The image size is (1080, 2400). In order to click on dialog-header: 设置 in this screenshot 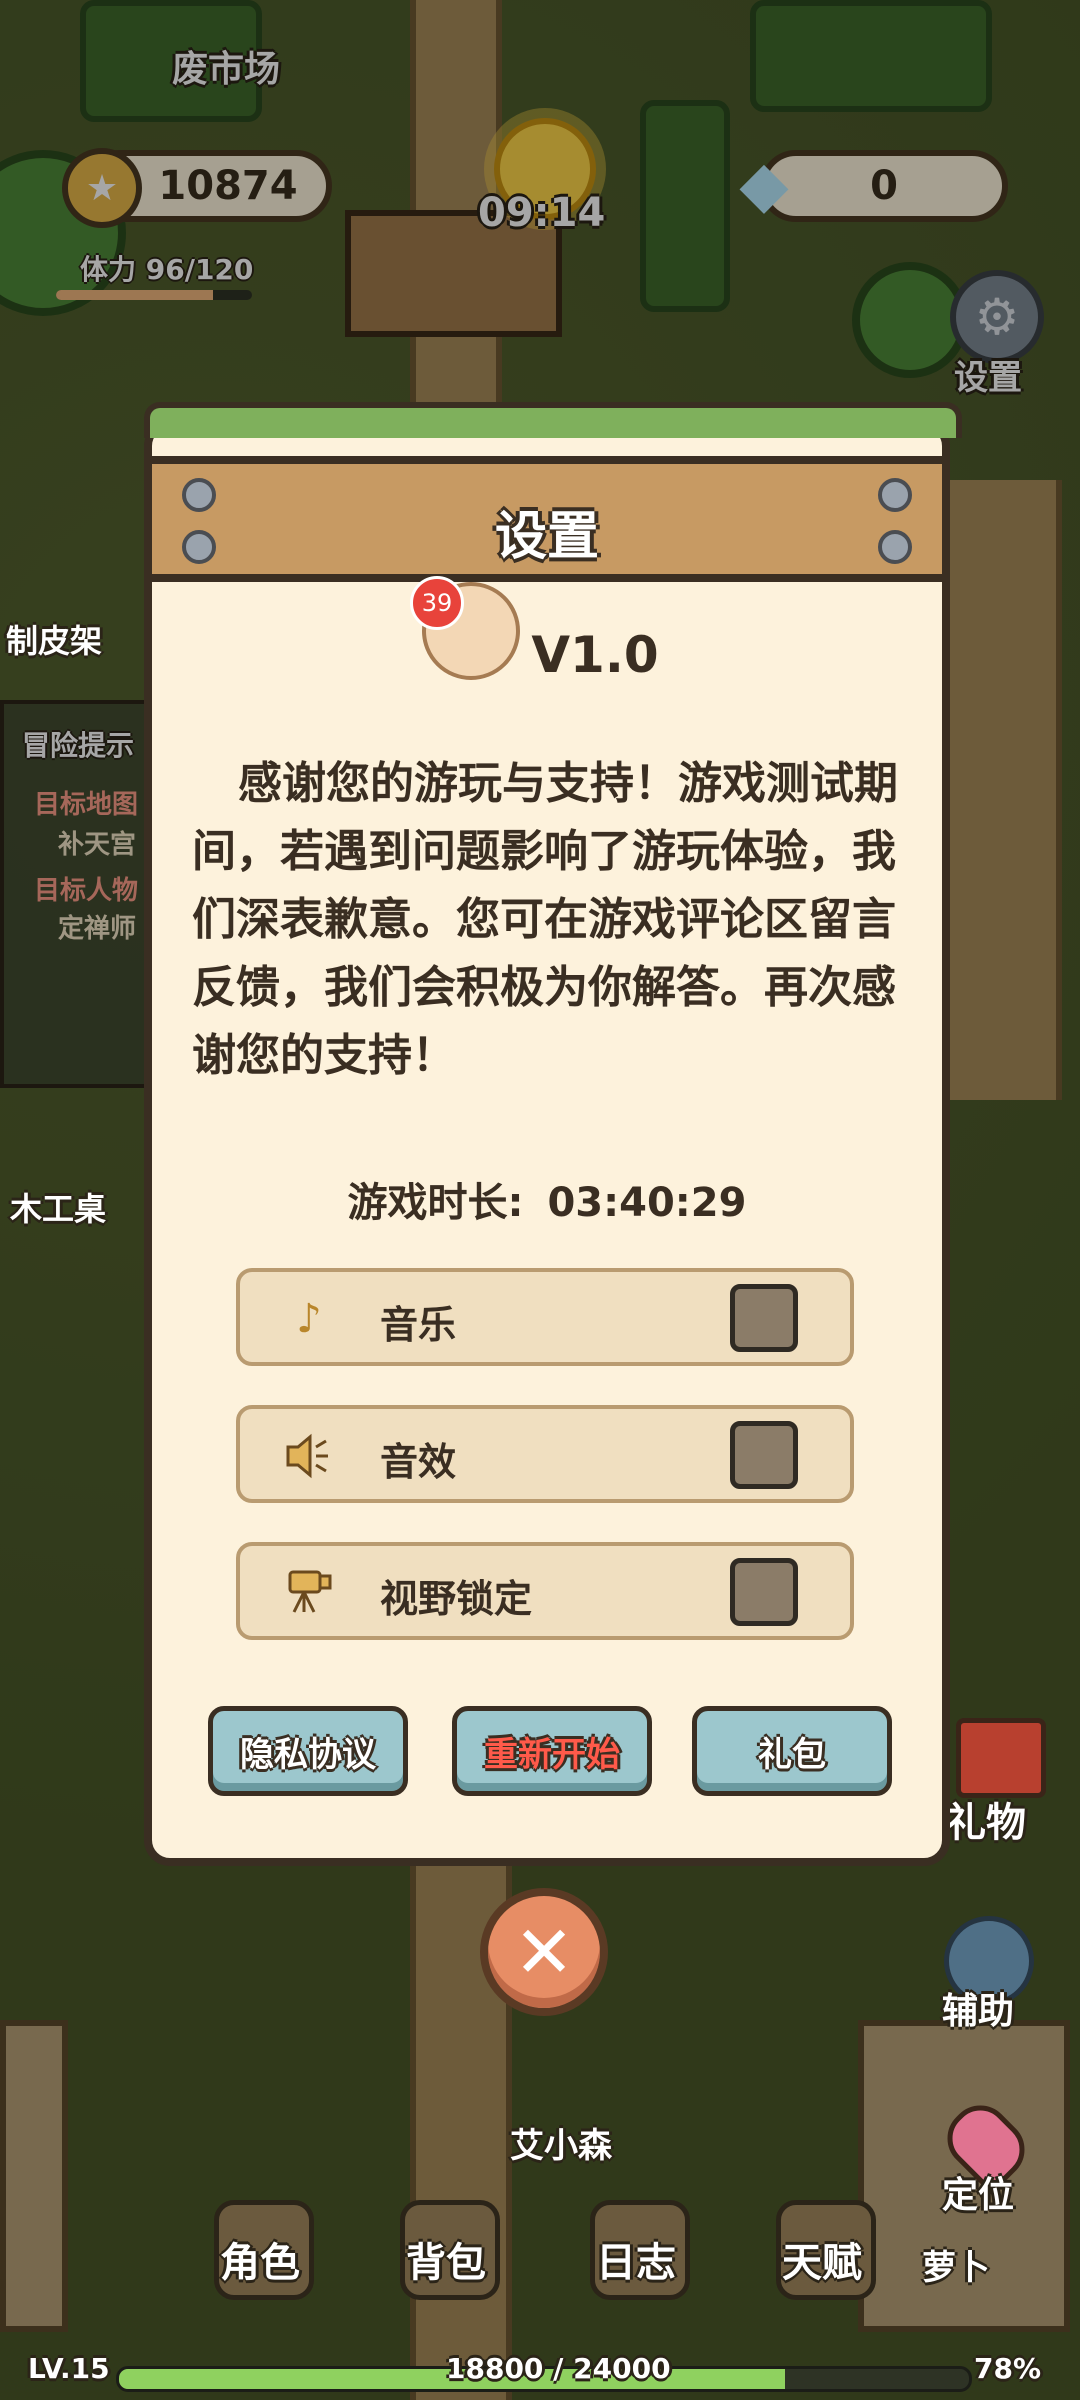, I will do `click(547, 519)`.